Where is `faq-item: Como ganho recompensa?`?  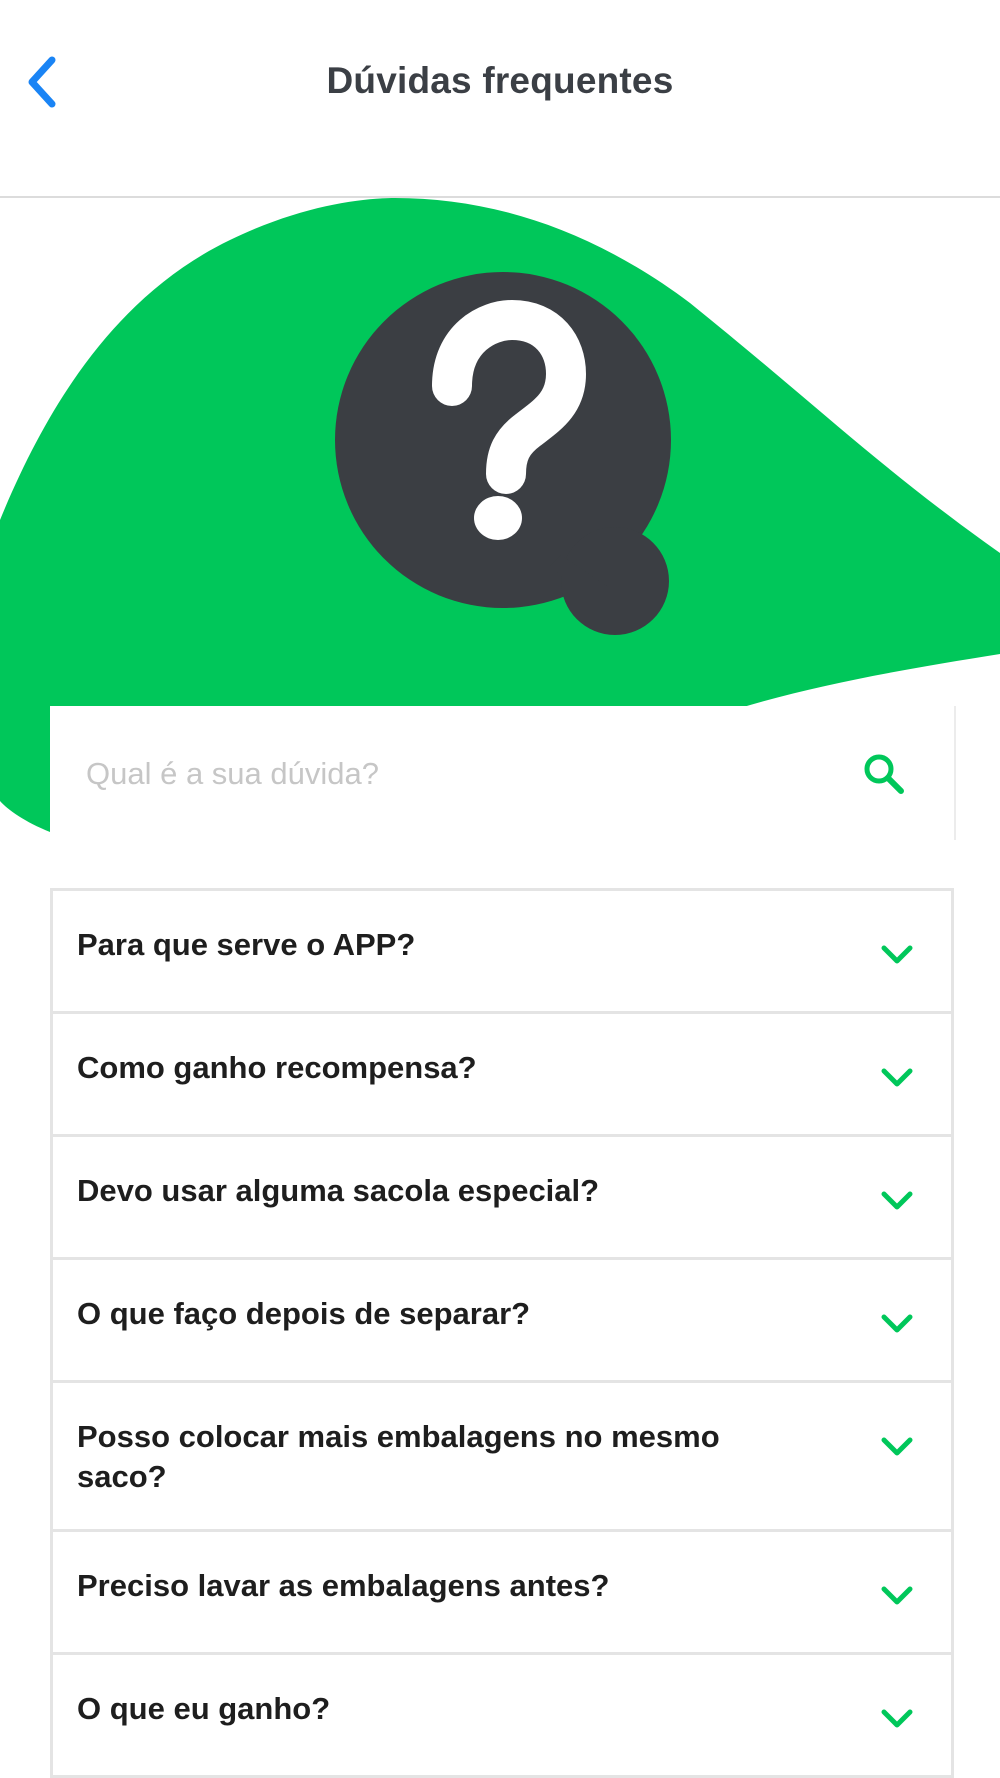 faq-item: Como ganho recompensa? is located at coordinates (502, 1074).